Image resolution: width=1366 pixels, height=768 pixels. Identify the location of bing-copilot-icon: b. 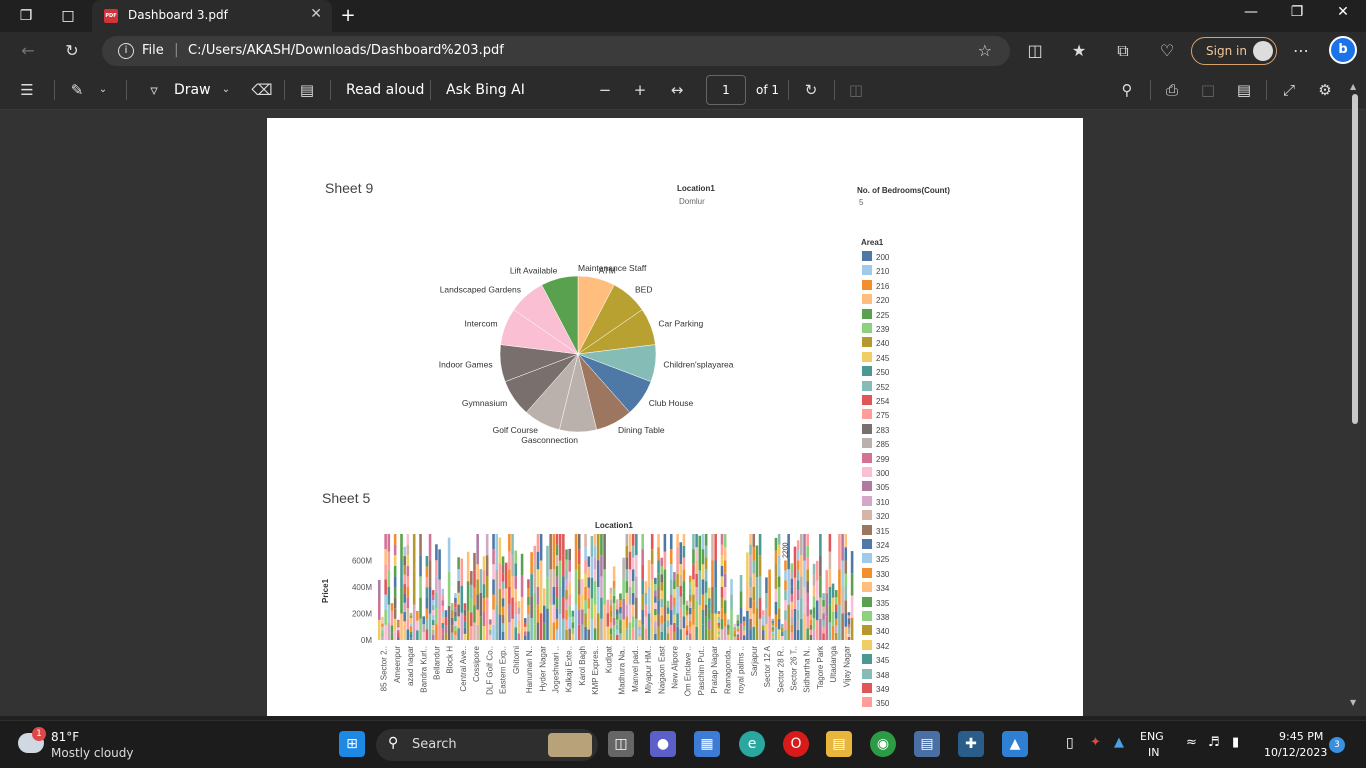
(1343, 50).